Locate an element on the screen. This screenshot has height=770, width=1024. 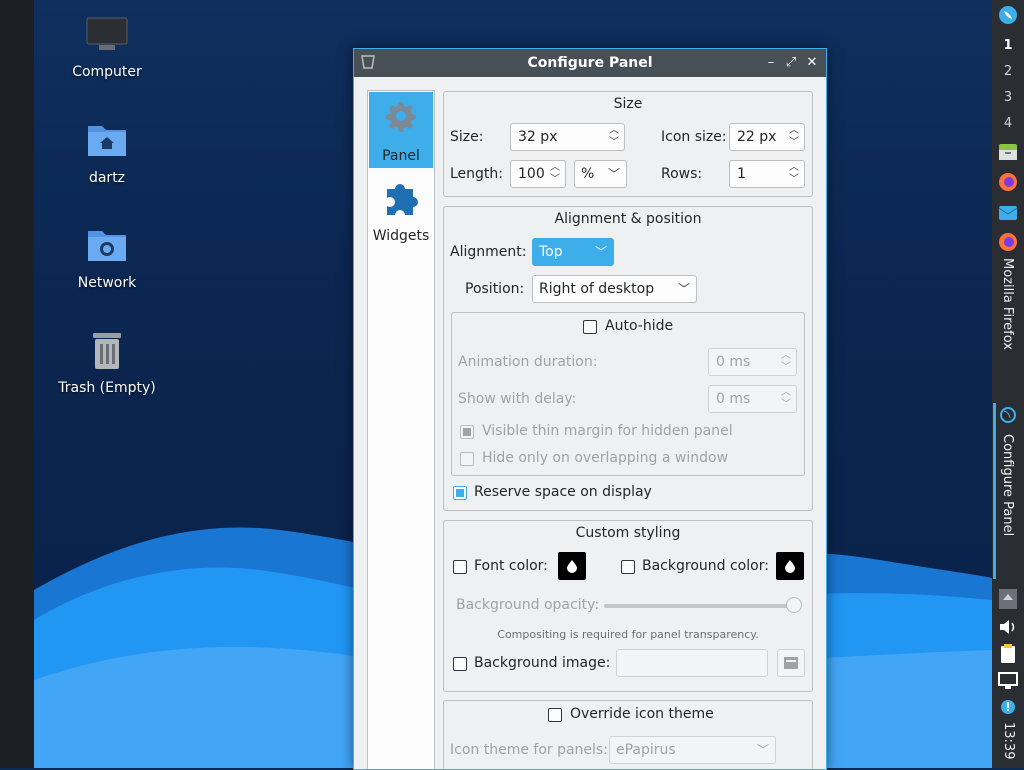
size-value: 32 px is located at coordinates (538, 137).